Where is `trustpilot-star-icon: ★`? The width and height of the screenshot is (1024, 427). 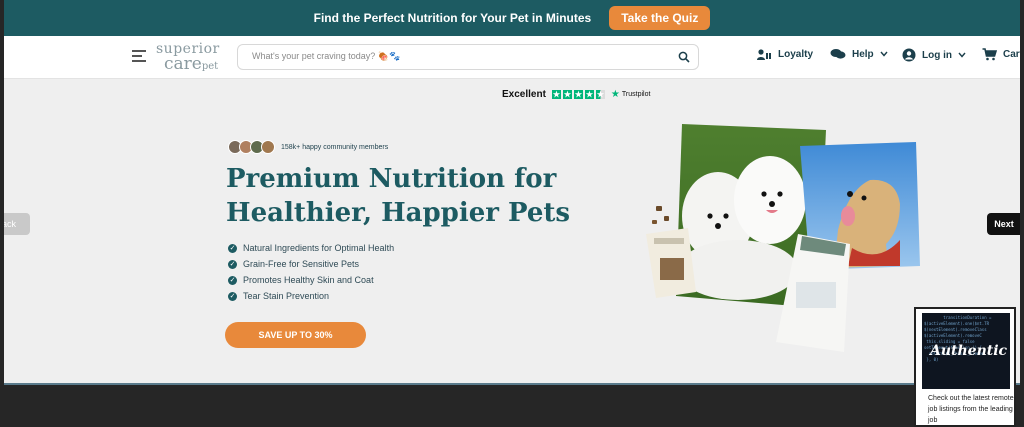
trustpilot-star-icon: ★ is located at coordinates (615, 94).